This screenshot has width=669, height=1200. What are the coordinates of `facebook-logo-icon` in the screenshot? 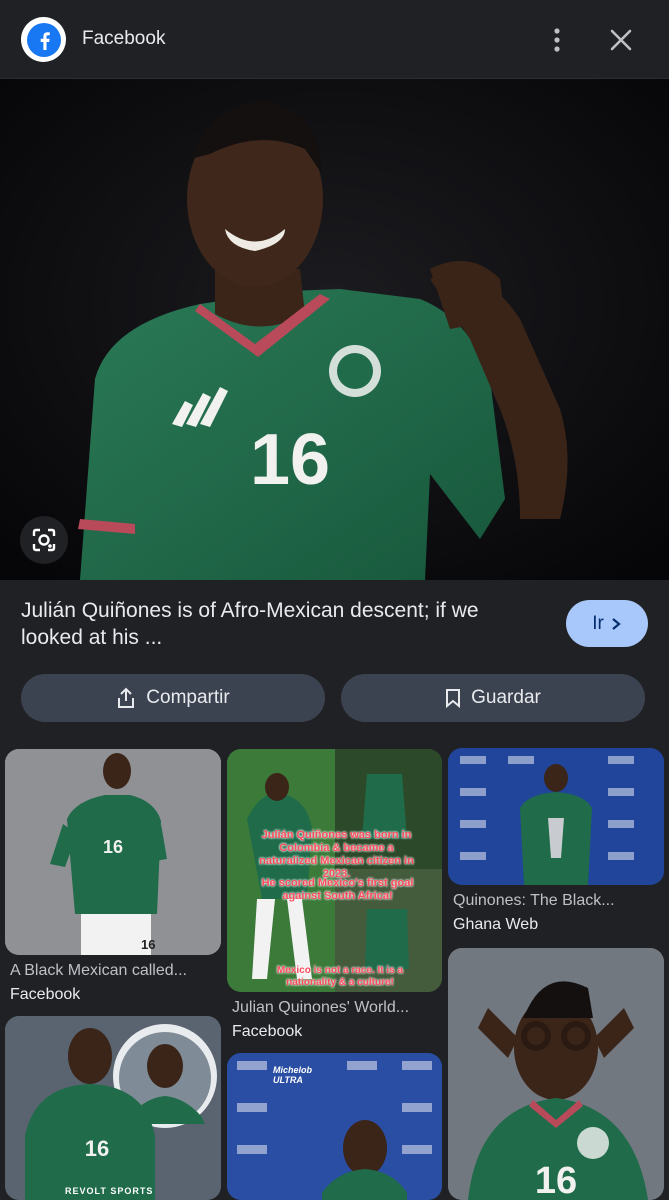 It's located at (43, 39).